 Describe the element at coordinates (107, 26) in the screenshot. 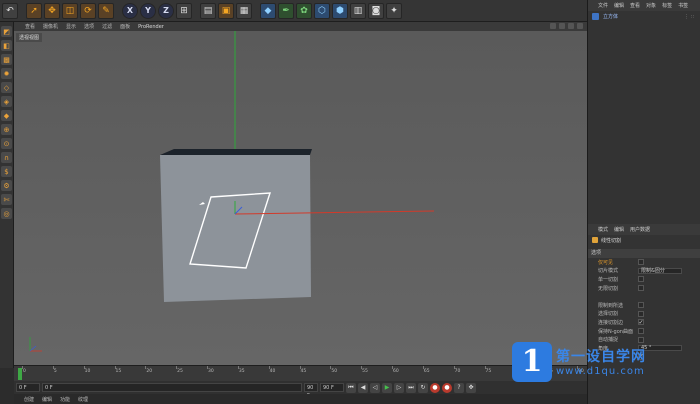

I see `viewport-menu-filter: 过滤` at that location.